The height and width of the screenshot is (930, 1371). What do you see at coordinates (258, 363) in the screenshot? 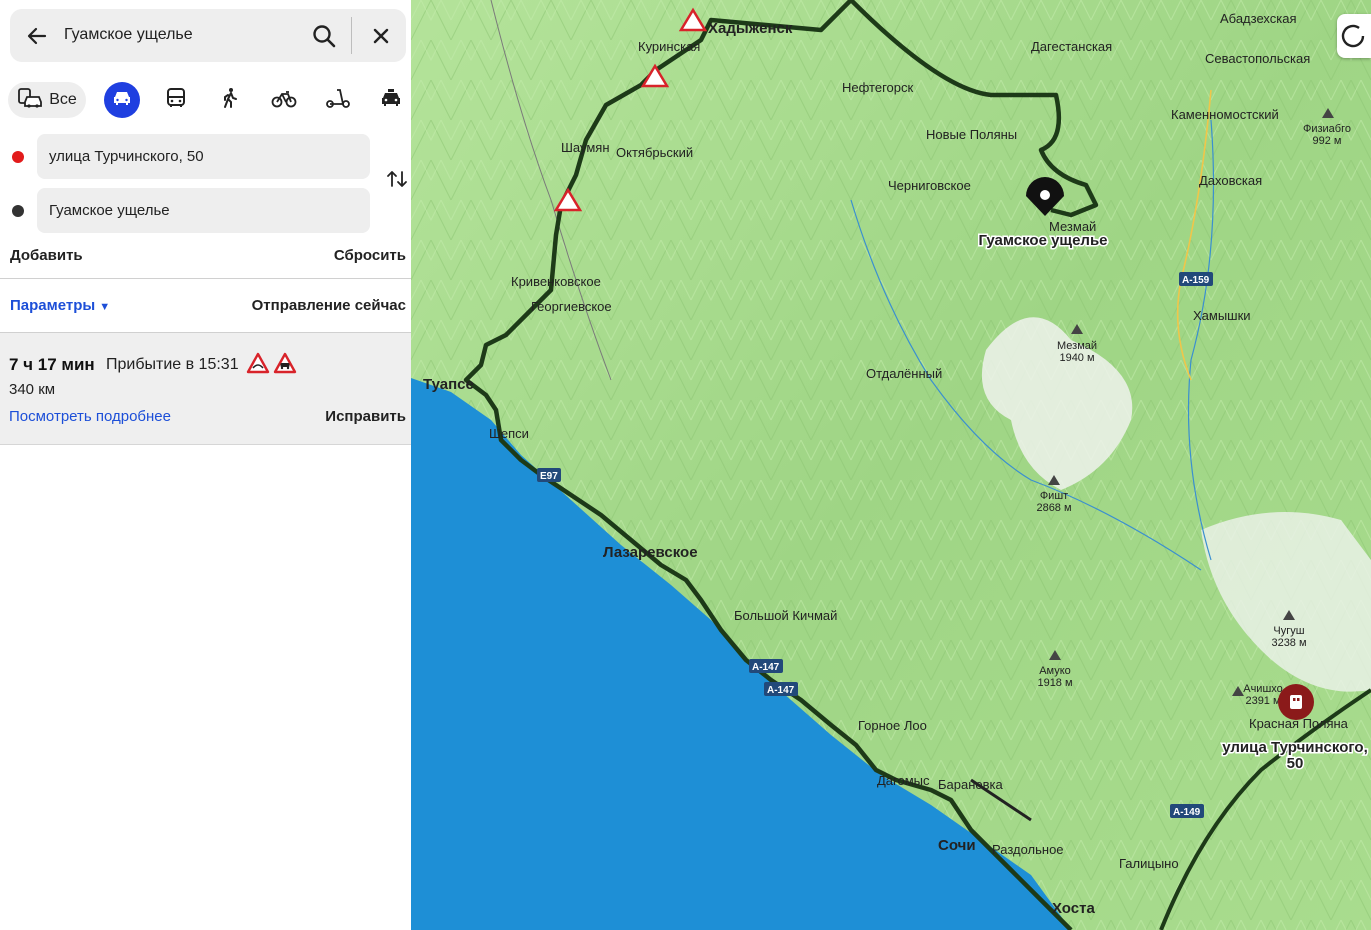
I see `road-bump-warning-icon` at bounding box center [258, 363].